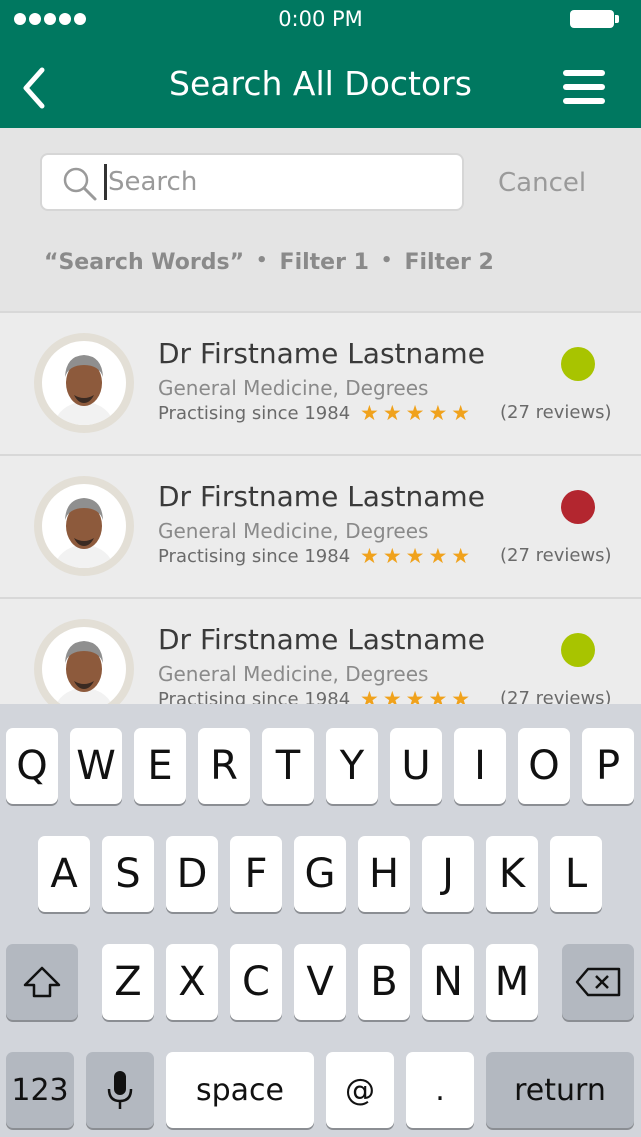 The width and height of the screenshot is (641, 1137). What do you see at coordinates (64, 874) in the screenshot?
I see `key-a: A` at bounding box center [64, 874].